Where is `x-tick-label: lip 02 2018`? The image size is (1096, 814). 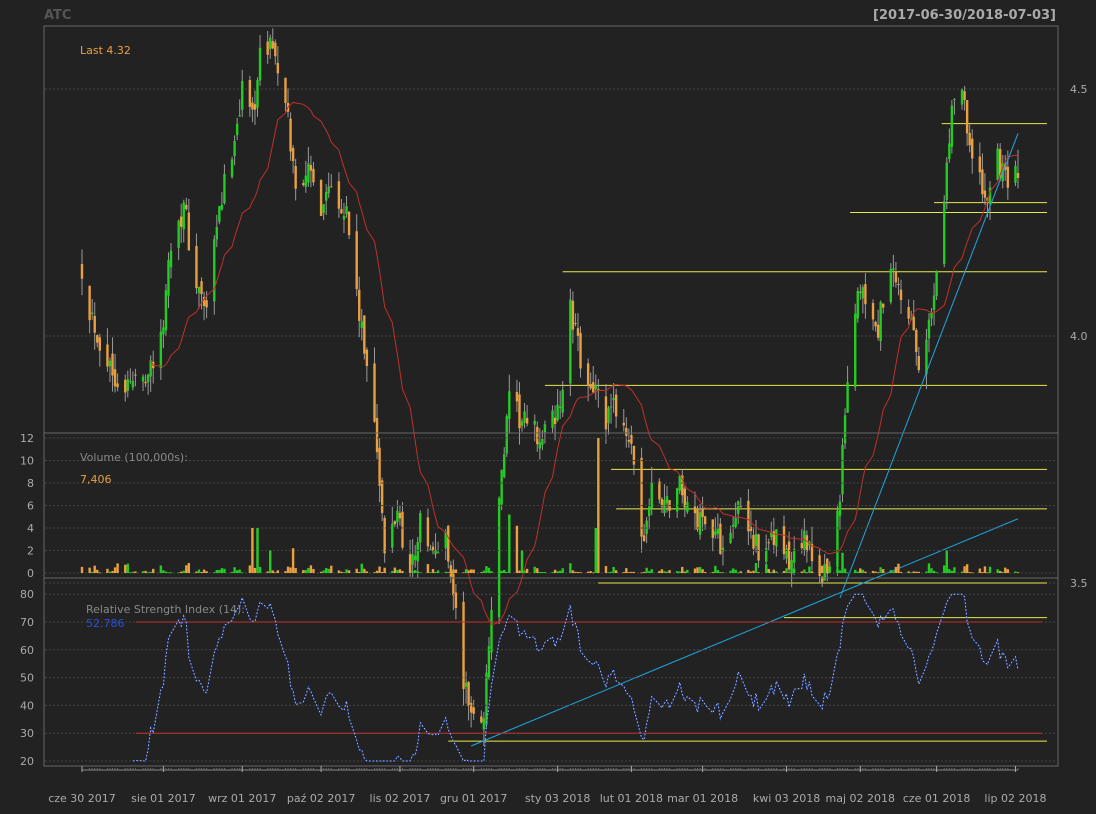
x-tick-label: lip 02 2018 is located at coordinates (1015, 798).